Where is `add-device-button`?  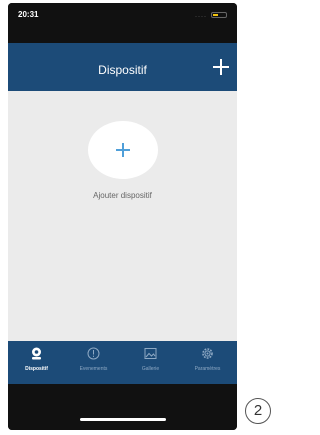 add-device-button is located at coordinates (221, 67).